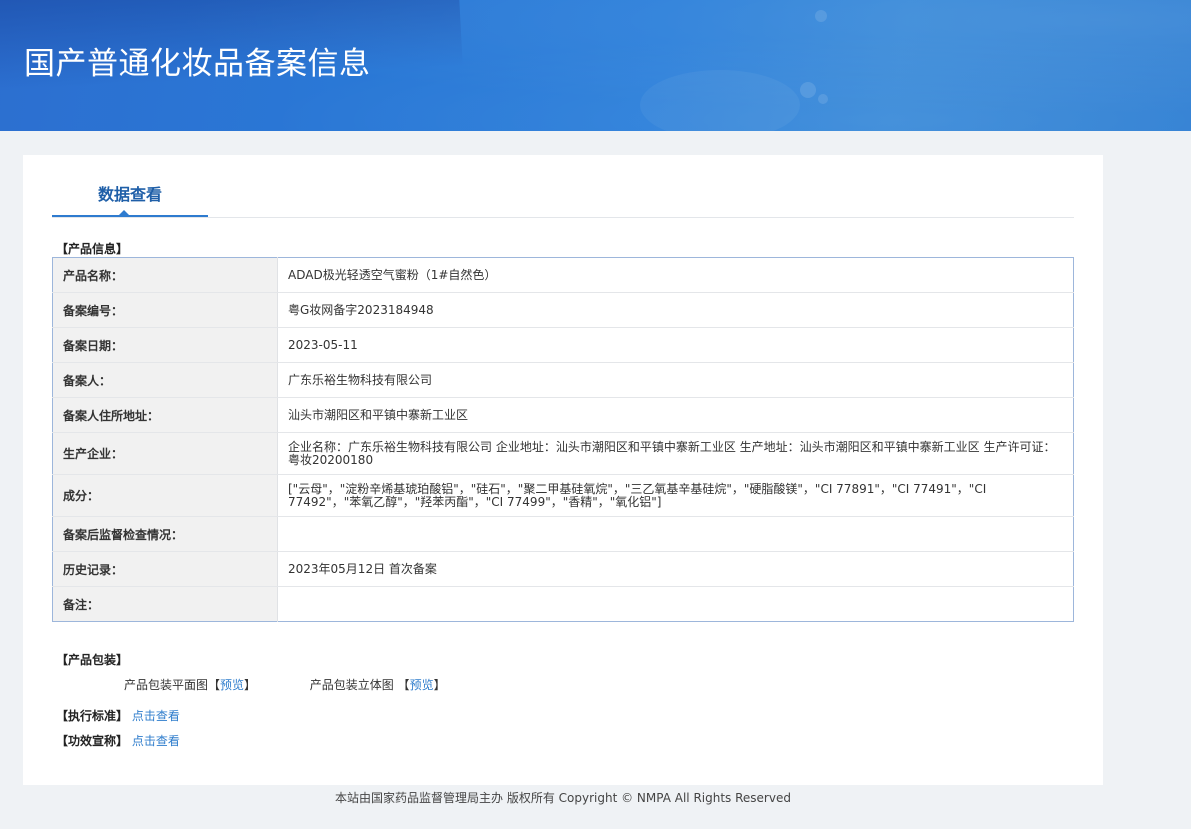  I want to click on efficacy-view-link: 点击查看, so click(156, 741).